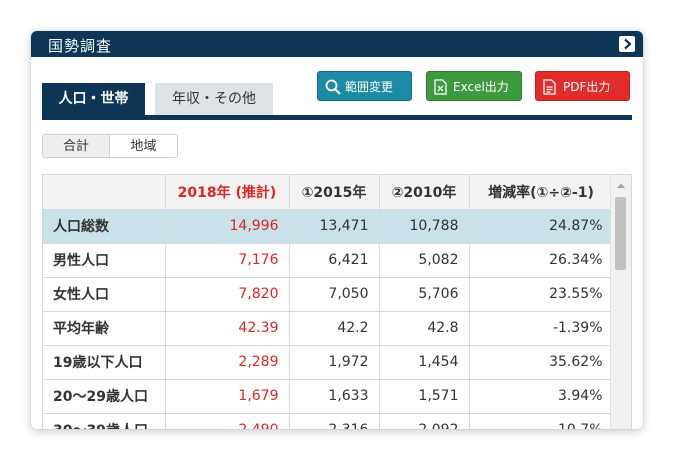 This screenshot has width=686, height=471. I want to click on table-row: 20～29歳人口 1,679 1,633 1,571 3.94%, so click(328, 396).